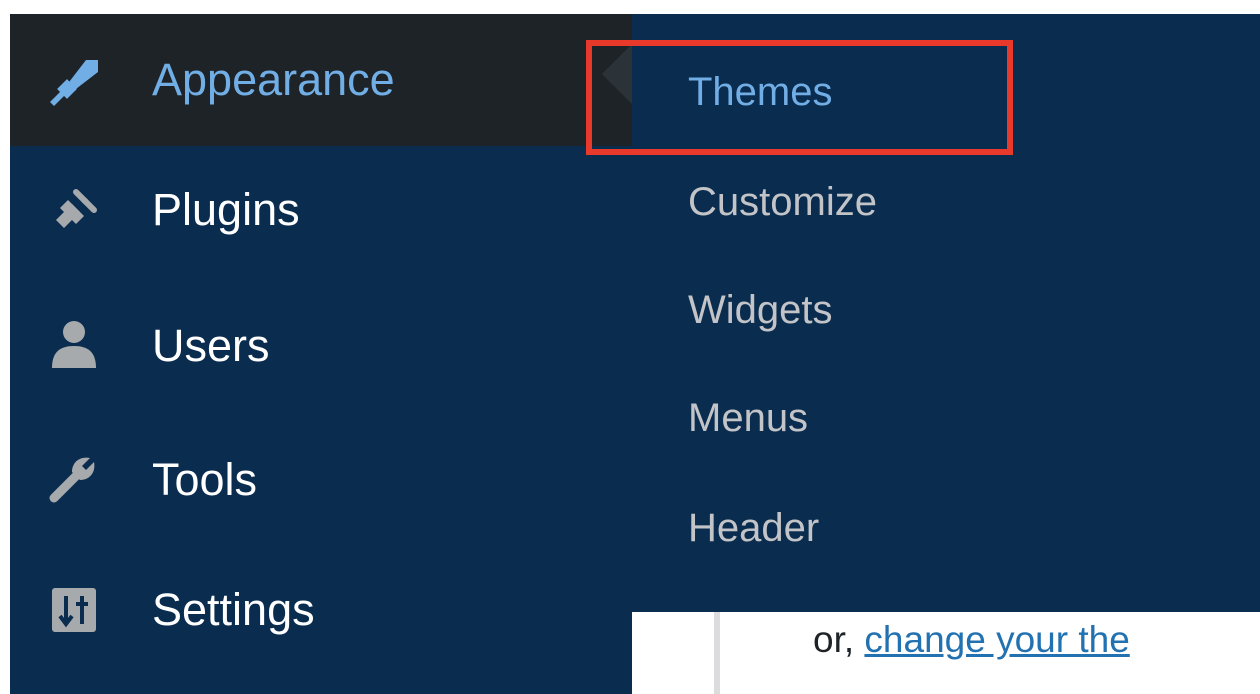  I want to click on content-divider, so click(717, 653).